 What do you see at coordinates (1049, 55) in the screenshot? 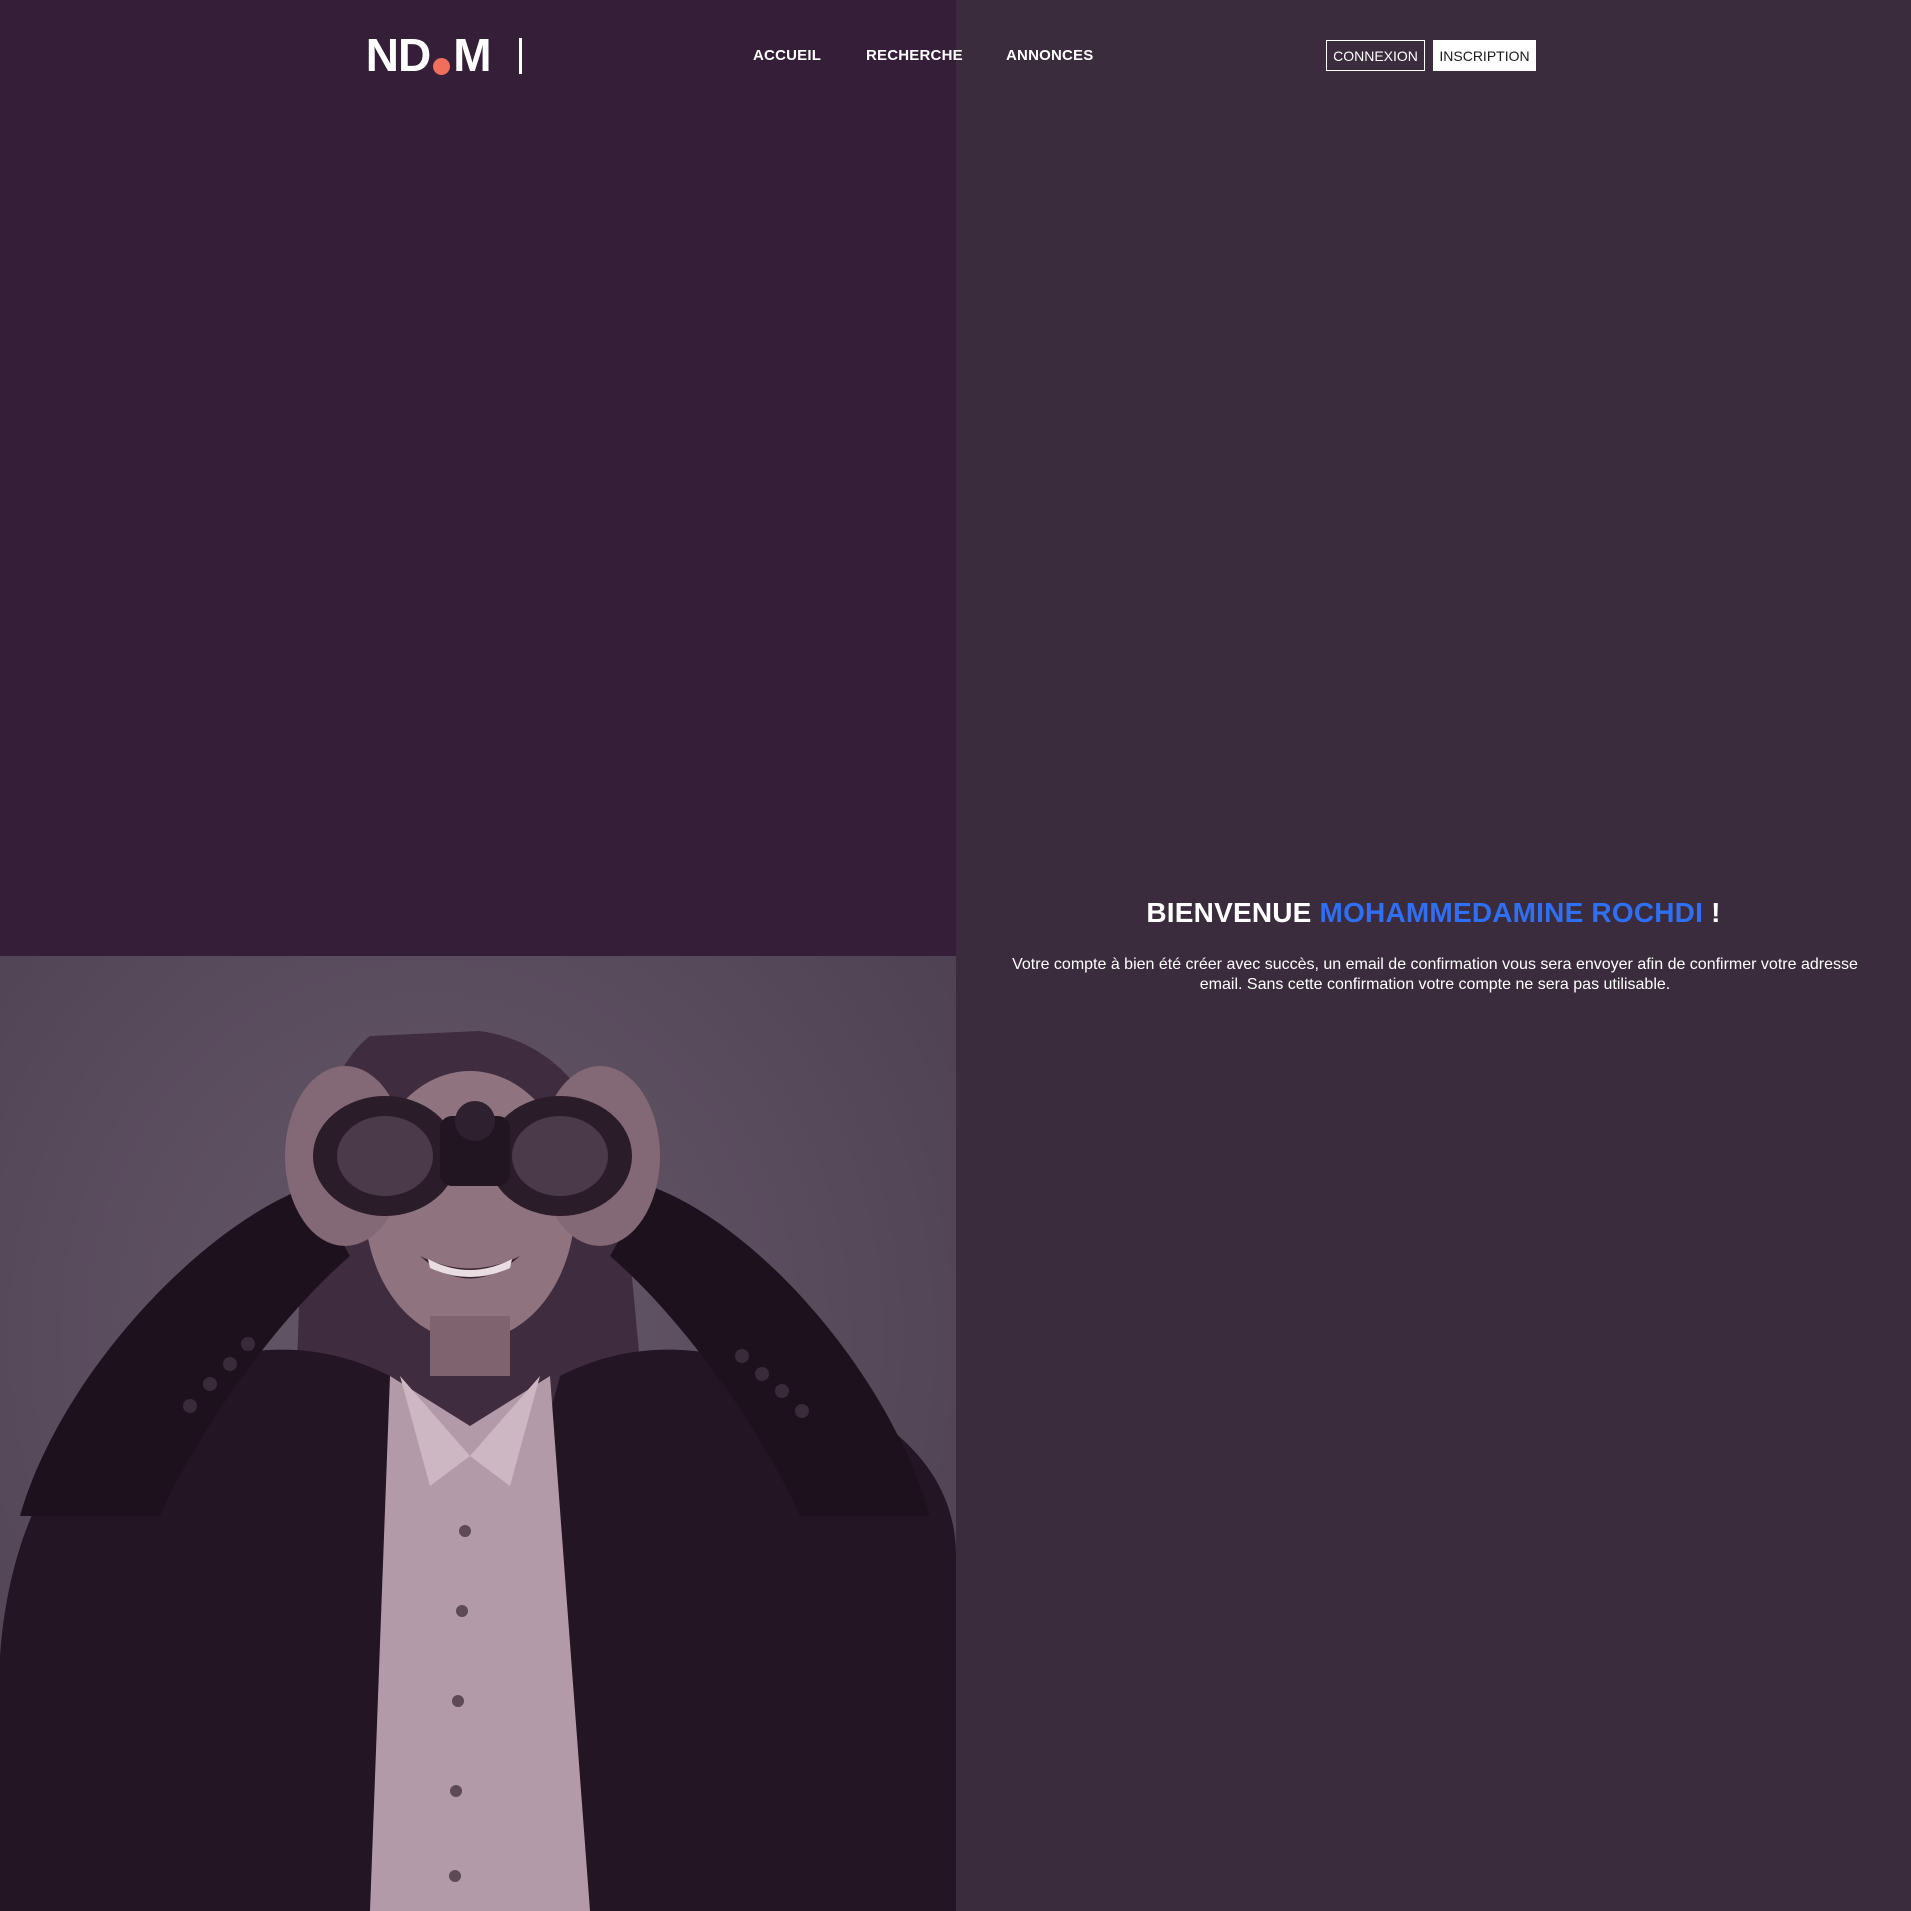
I see `nav-annonces: ANNONCES` at bounding box center [1049, 55].